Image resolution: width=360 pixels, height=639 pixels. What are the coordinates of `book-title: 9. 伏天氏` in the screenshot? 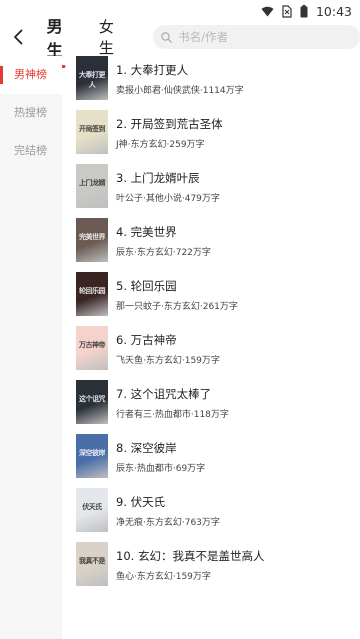 It's located at (168, 502).